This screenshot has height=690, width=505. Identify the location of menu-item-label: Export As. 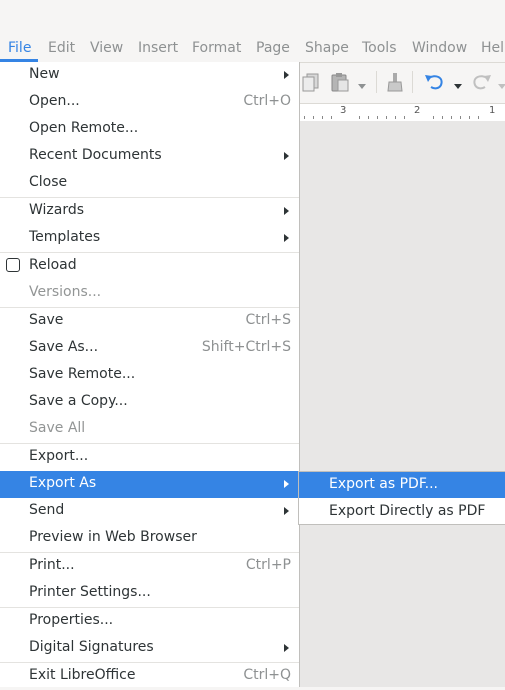
(63, 483).